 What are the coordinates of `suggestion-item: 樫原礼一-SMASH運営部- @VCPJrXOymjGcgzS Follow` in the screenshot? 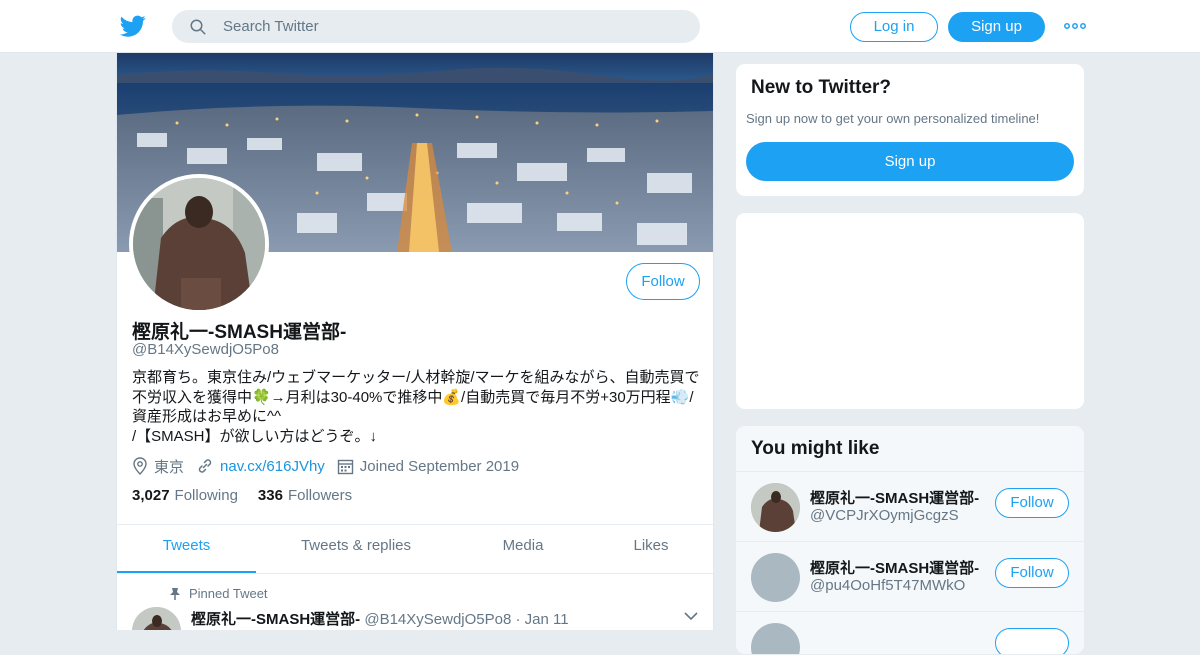 It's located at (910, 506).